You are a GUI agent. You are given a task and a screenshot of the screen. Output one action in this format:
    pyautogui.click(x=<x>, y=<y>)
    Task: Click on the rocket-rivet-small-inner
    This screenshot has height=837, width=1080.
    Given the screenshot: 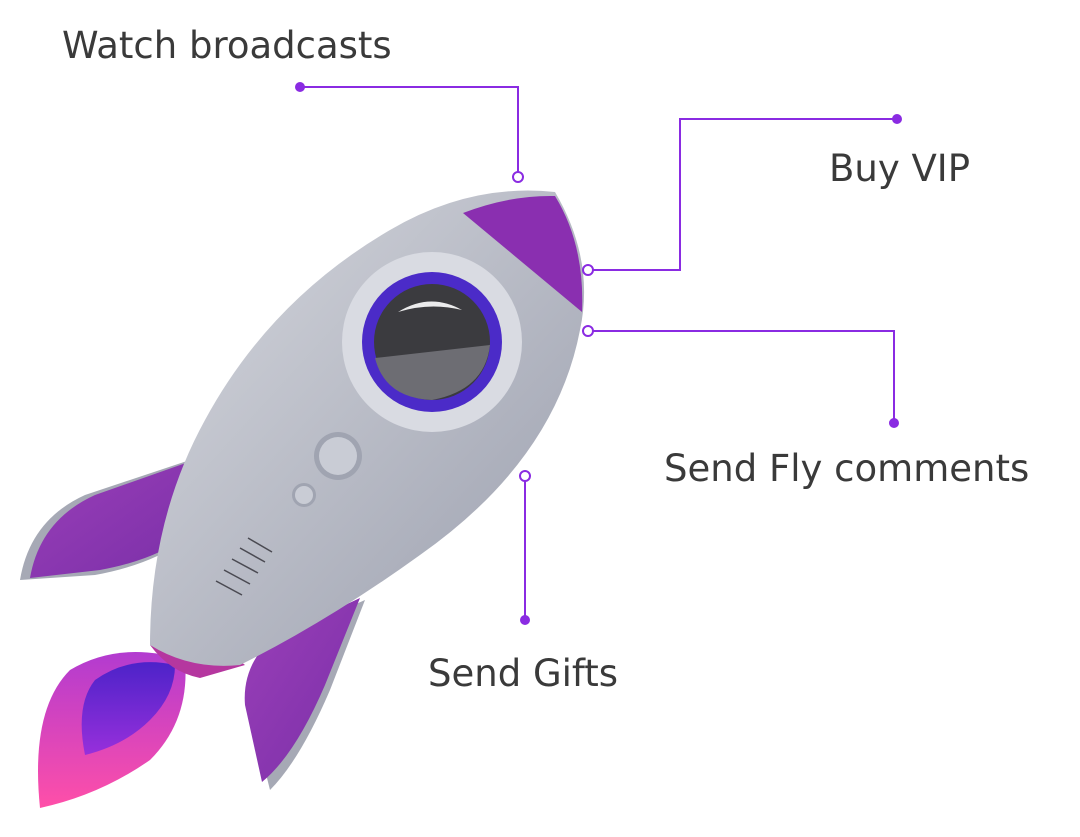 What is the action you would take?
    pyautogui.click(x=304, y=495)
    